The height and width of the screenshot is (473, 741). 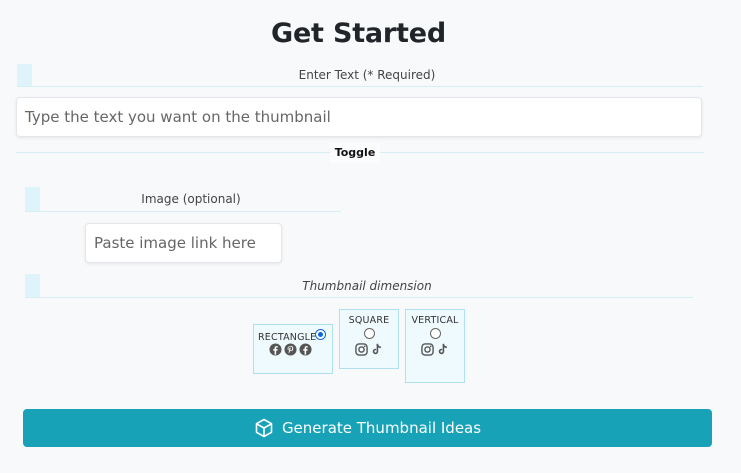 I want to click on generate-button-label: Generate Thumbnail Ideas, so click(x=381, y=428).